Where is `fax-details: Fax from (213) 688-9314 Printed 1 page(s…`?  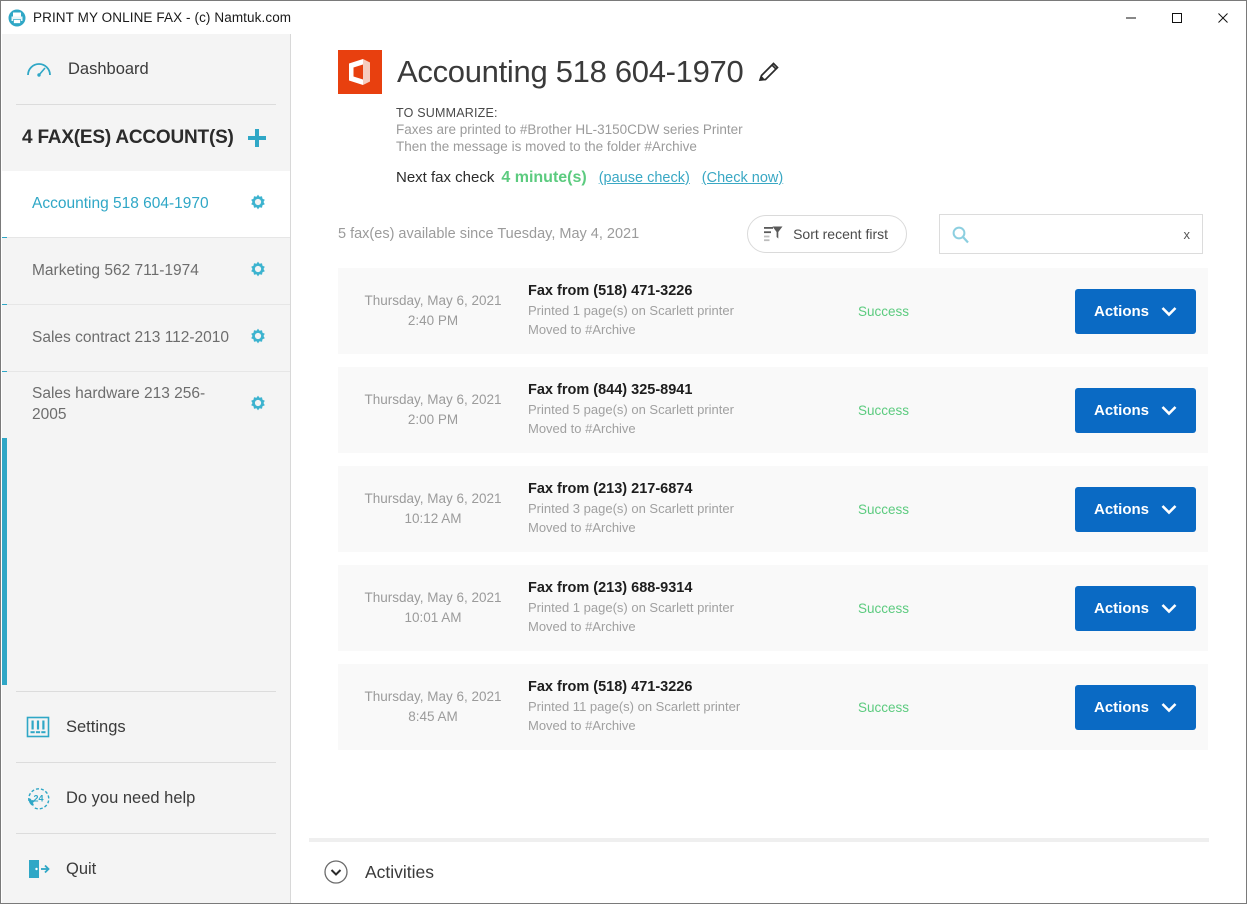
fax-details: Fax from (213) 688-9314 Printed 1 page(s… is located at coordinates (693, 608).